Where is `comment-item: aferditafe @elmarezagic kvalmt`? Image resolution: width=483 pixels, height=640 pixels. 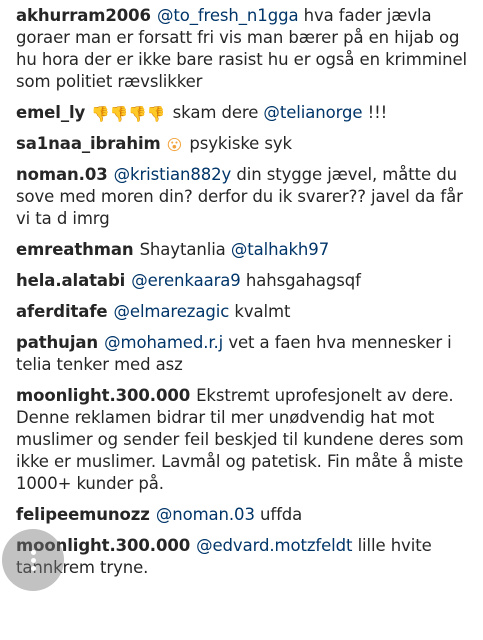
comment-item: aferditafe @elmarezagic kvalmt is located at coordinates (244, 312).